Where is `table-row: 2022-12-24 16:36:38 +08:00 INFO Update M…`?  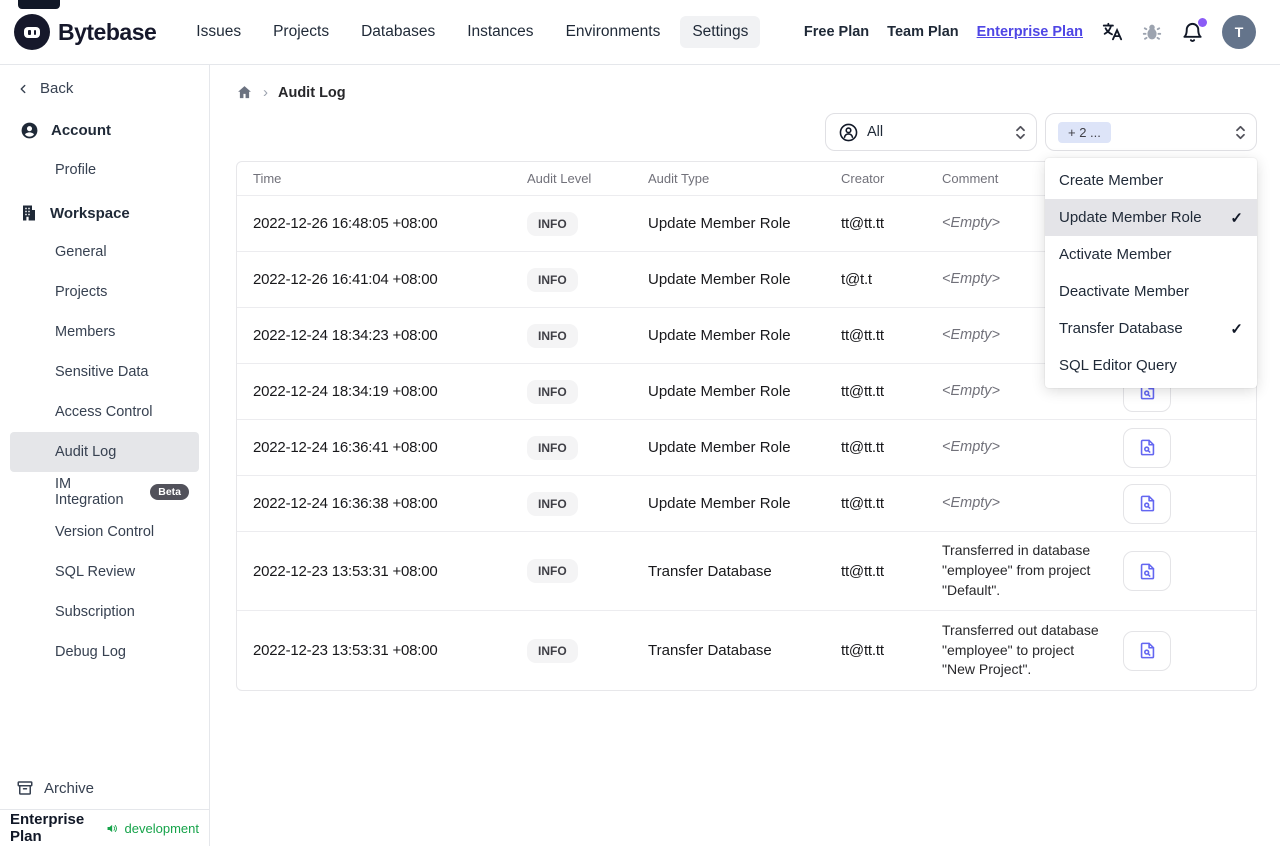
table-row: 2022-12-24 16:36:38 +08:00 INFO Update M… is located at coordinates (746, 504).